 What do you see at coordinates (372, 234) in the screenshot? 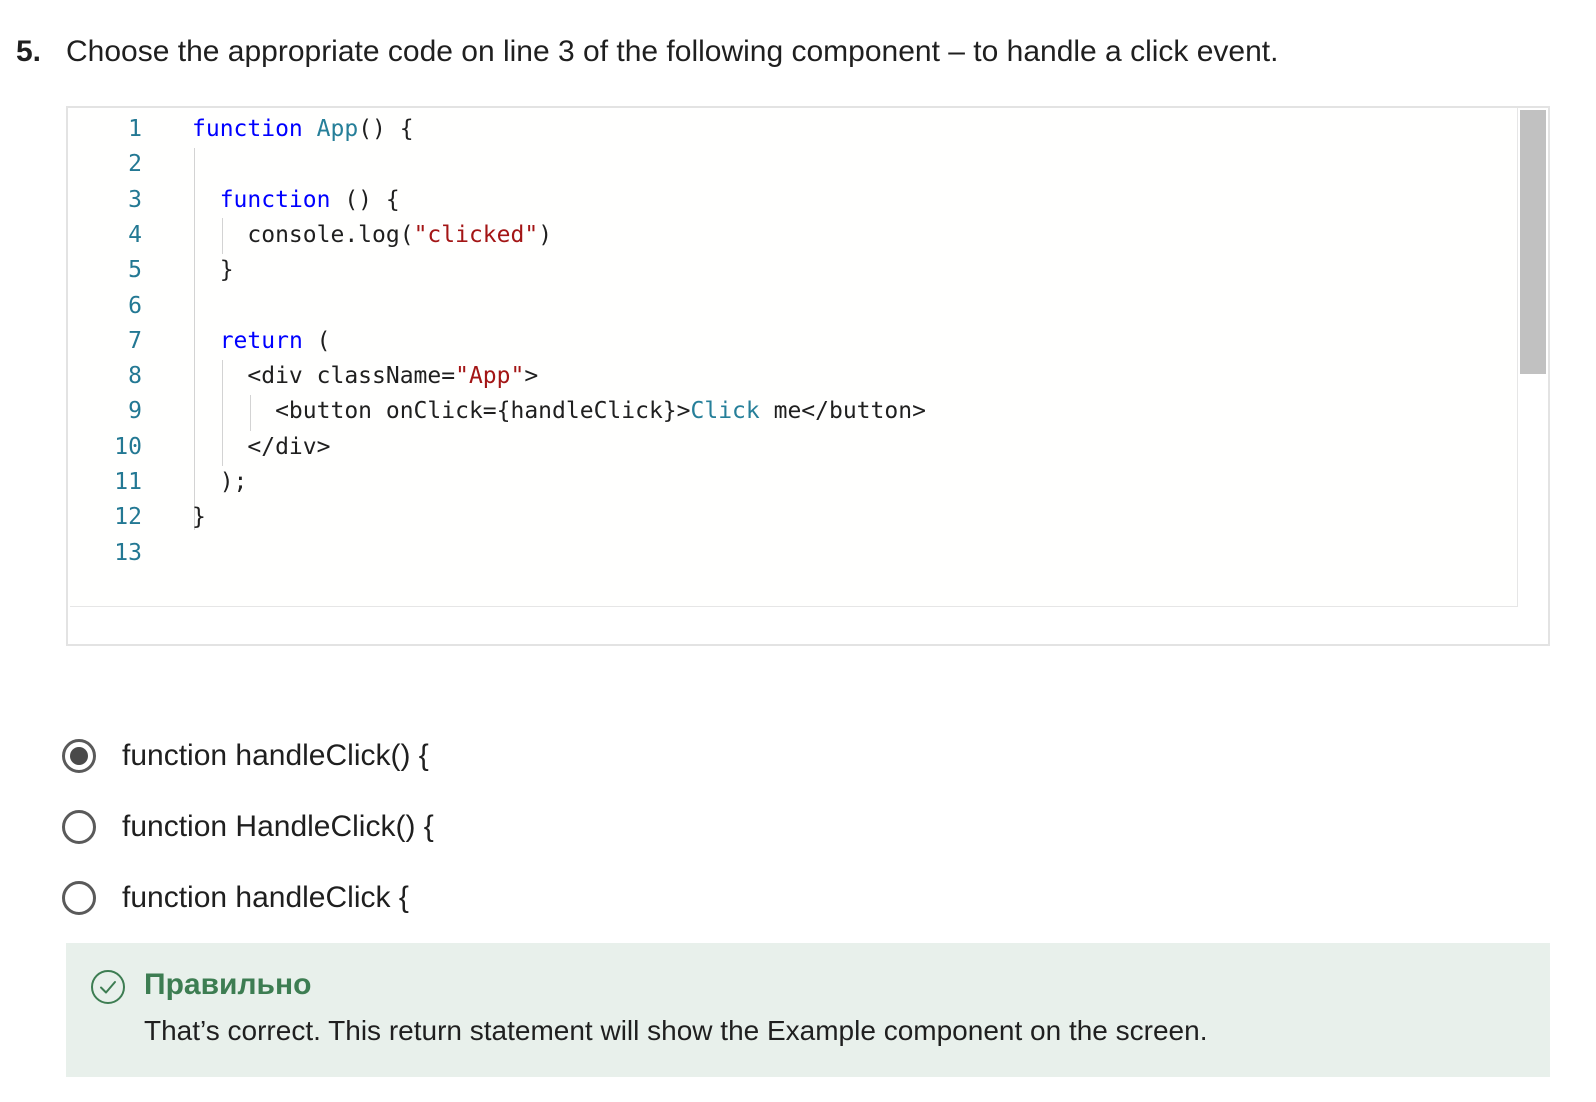
I see `code-text: console.log("clicked")` at bounding box center [372, 234].